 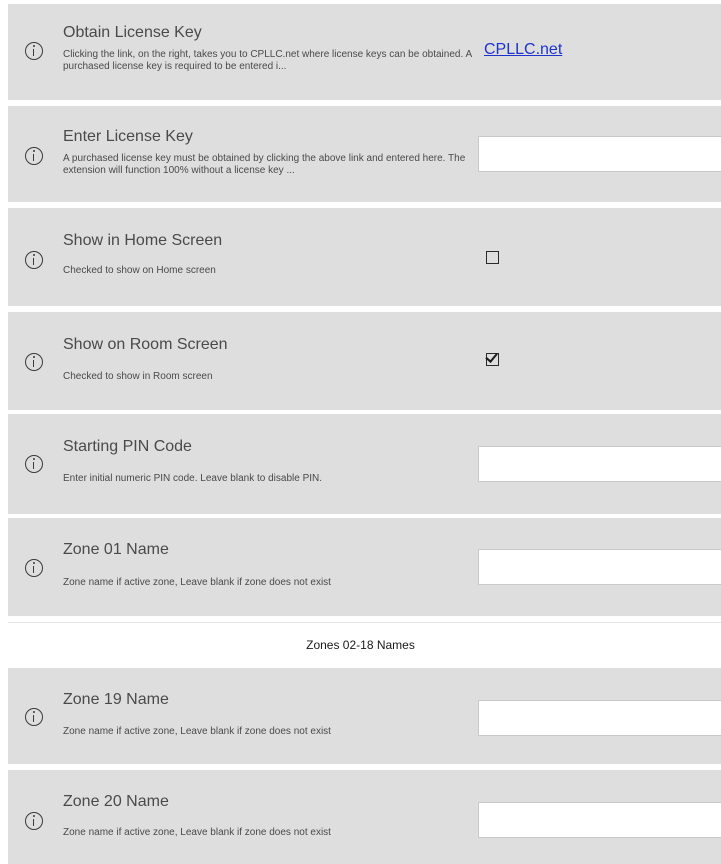 I want to click on cpllc-link: CPLLC.net, so click(x=523, y=50).